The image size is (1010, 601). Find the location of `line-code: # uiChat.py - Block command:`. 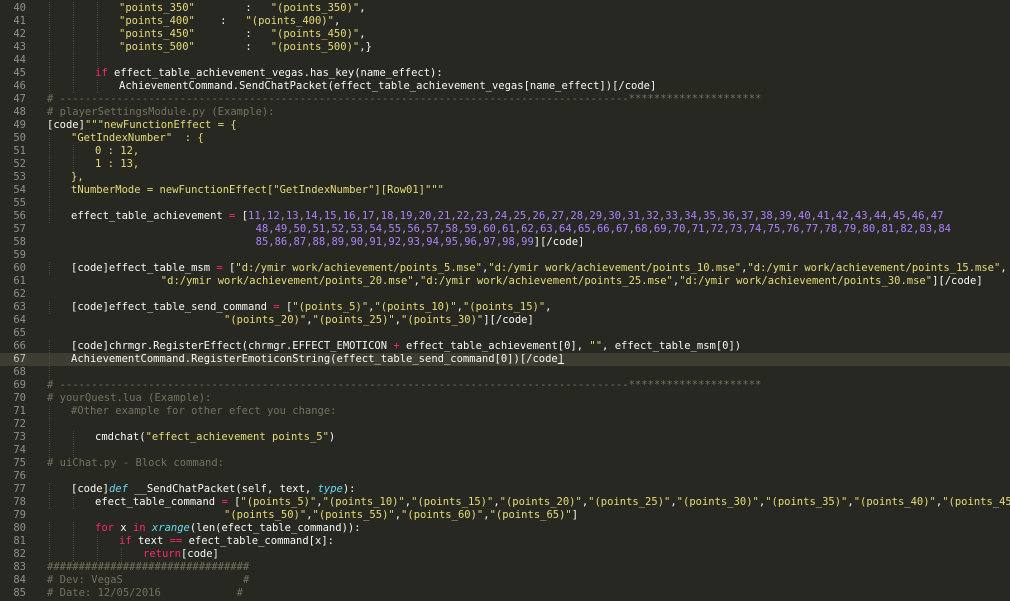

line-code: # uiChat.py - Block command: is located at coordinates (135, 463).